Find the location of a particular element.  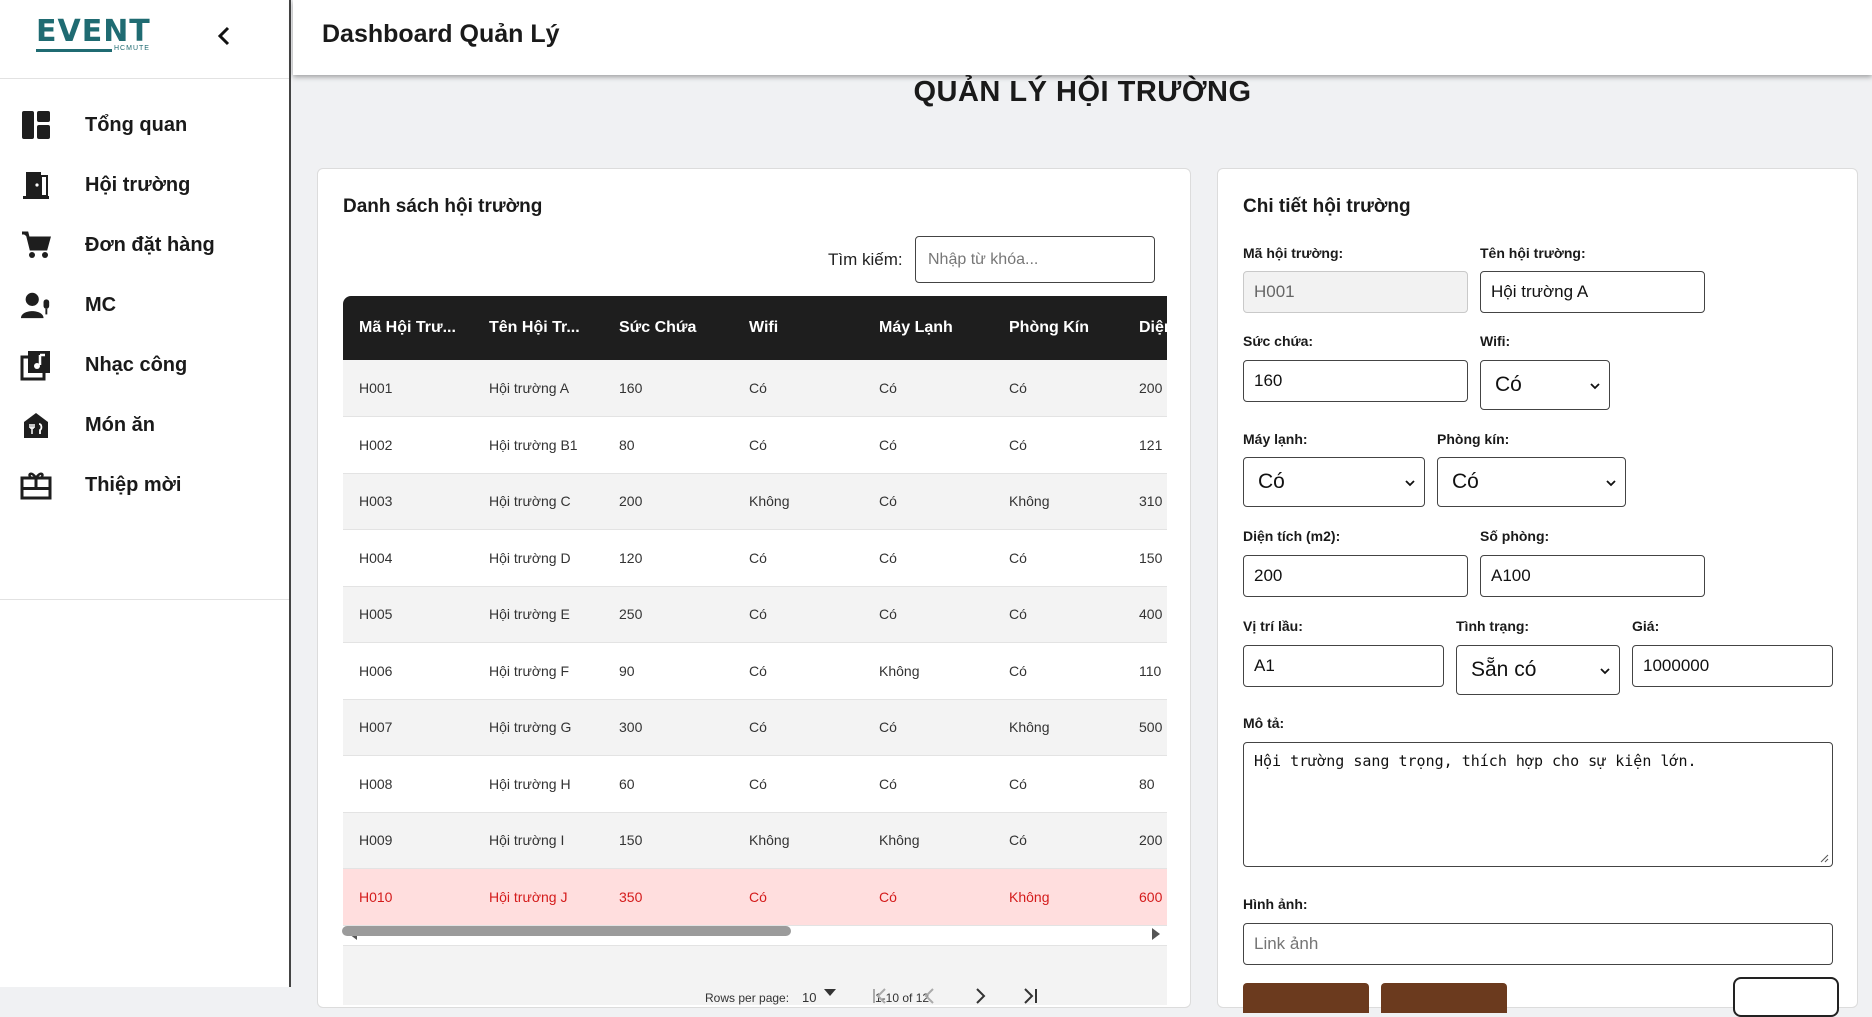

collapse-sidebar-button is located at coordinates (224, 36).